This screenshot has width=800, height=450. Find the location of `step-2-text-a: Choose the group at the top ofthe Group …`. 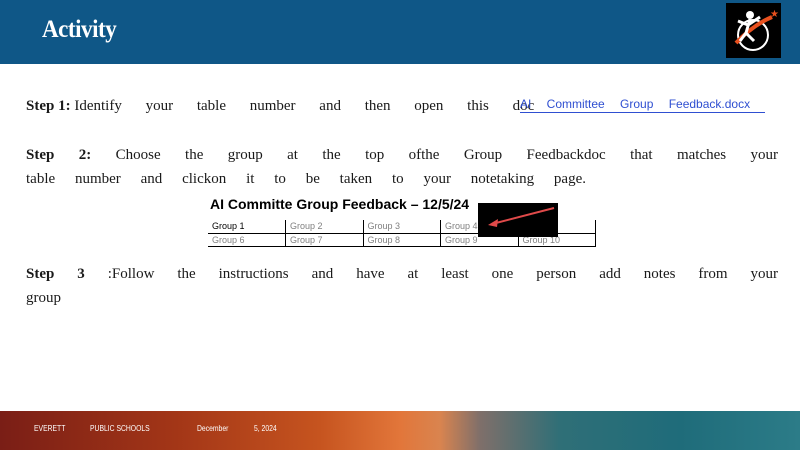

step-2-text-a: Choose the group at the top ofthe Group … is located at coordinates (447, 155).